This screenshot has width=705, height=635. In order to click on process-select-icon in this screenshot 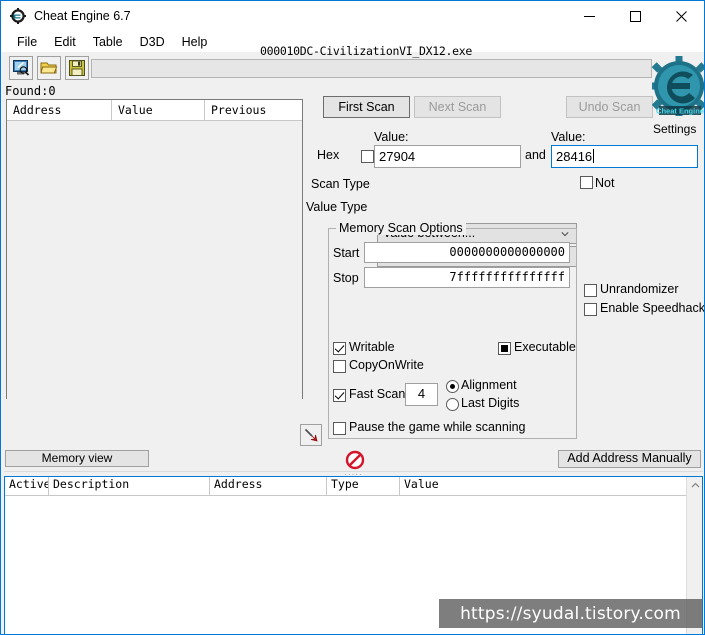, I will do `click(21, 68)`.